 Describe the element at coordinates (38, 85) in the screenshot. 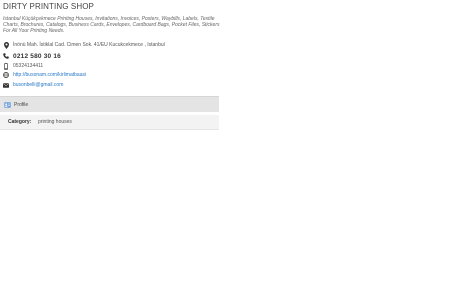

I see `email-link: busonbelli@gmail.com` at that location.